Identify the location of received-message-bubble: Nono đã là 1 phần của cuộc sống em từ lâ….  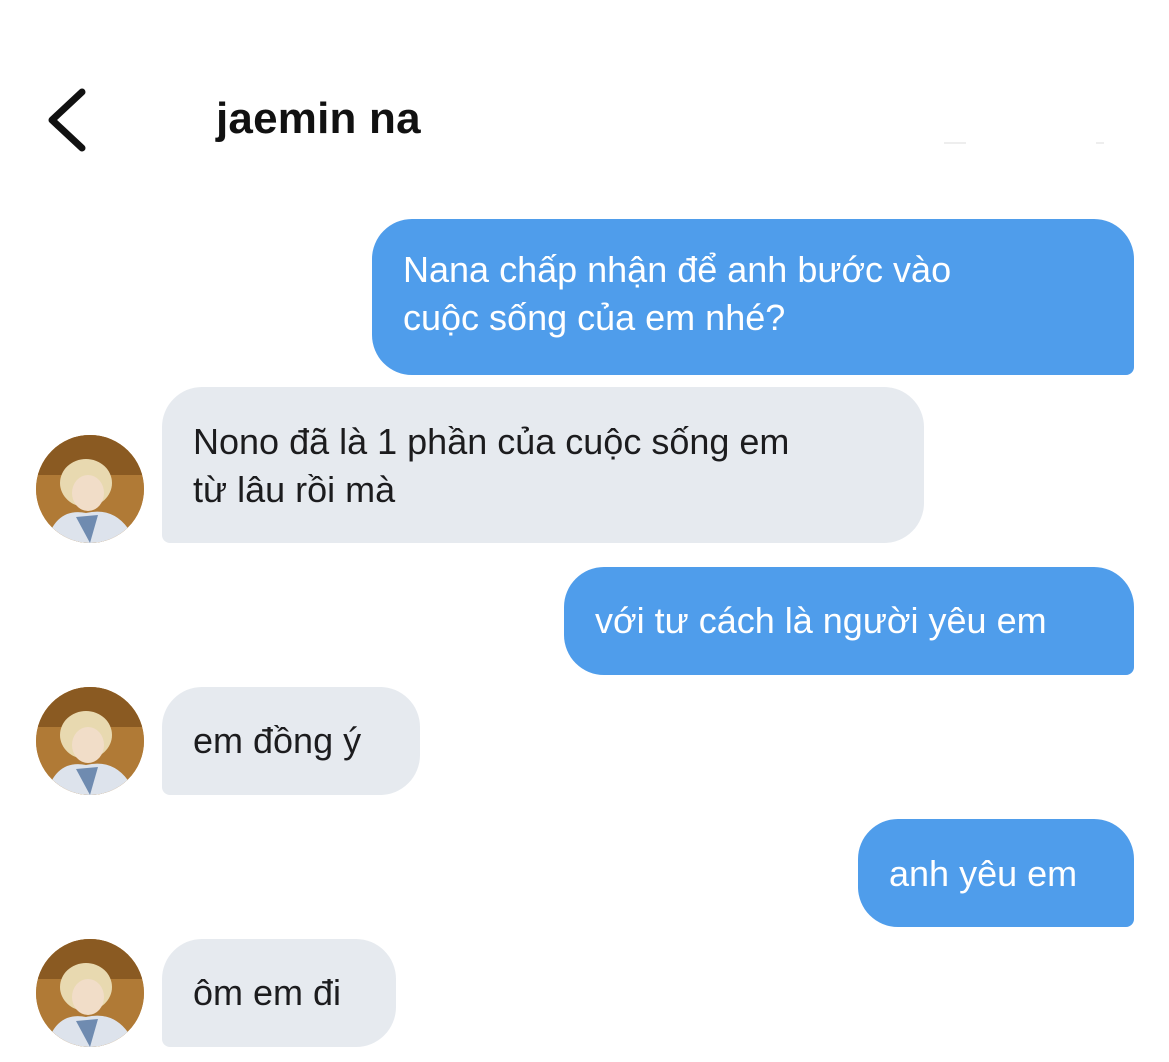
(543, 465).